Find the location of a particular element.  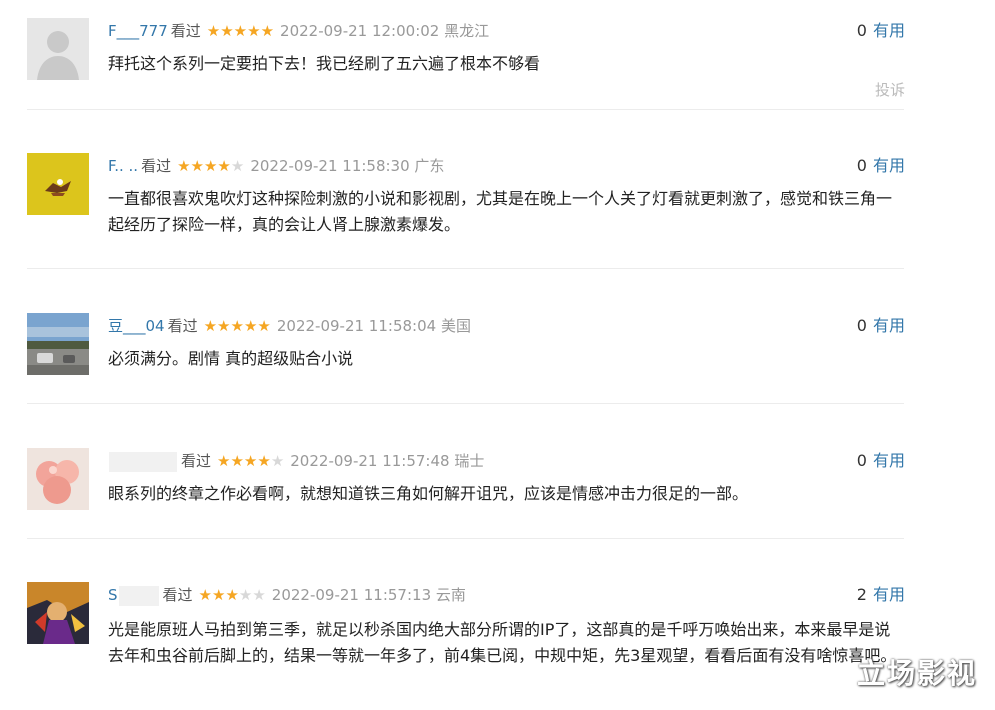

useful-vote: 2 有用 is located at coordinates (881, 595).